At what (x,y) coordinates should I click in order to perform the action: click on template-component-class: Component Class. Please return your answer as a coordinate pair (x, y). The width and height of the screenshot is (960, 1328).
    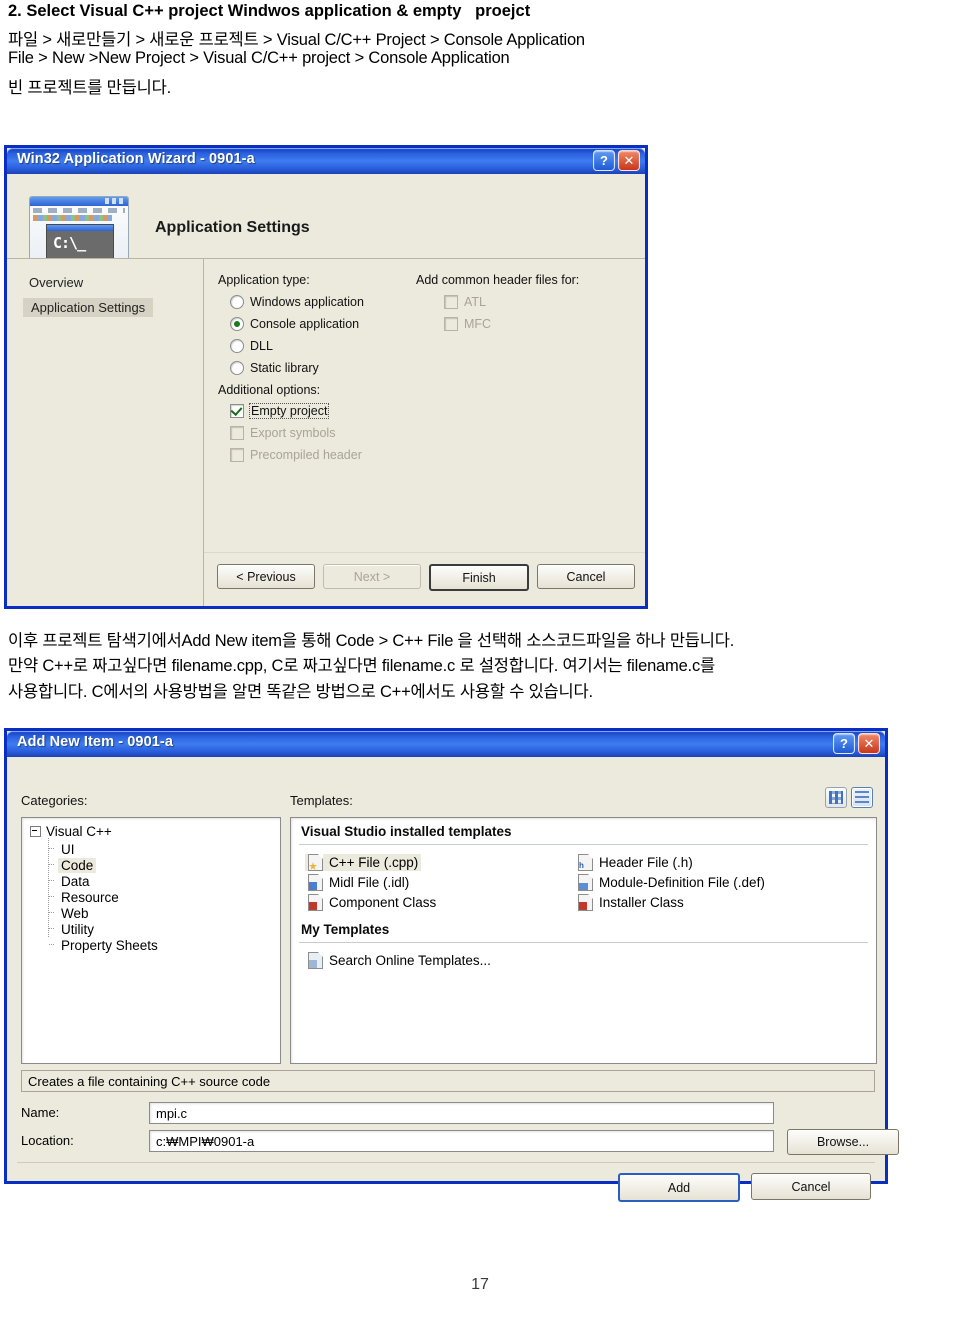
    Looking at the image, I should click on (372, 902).